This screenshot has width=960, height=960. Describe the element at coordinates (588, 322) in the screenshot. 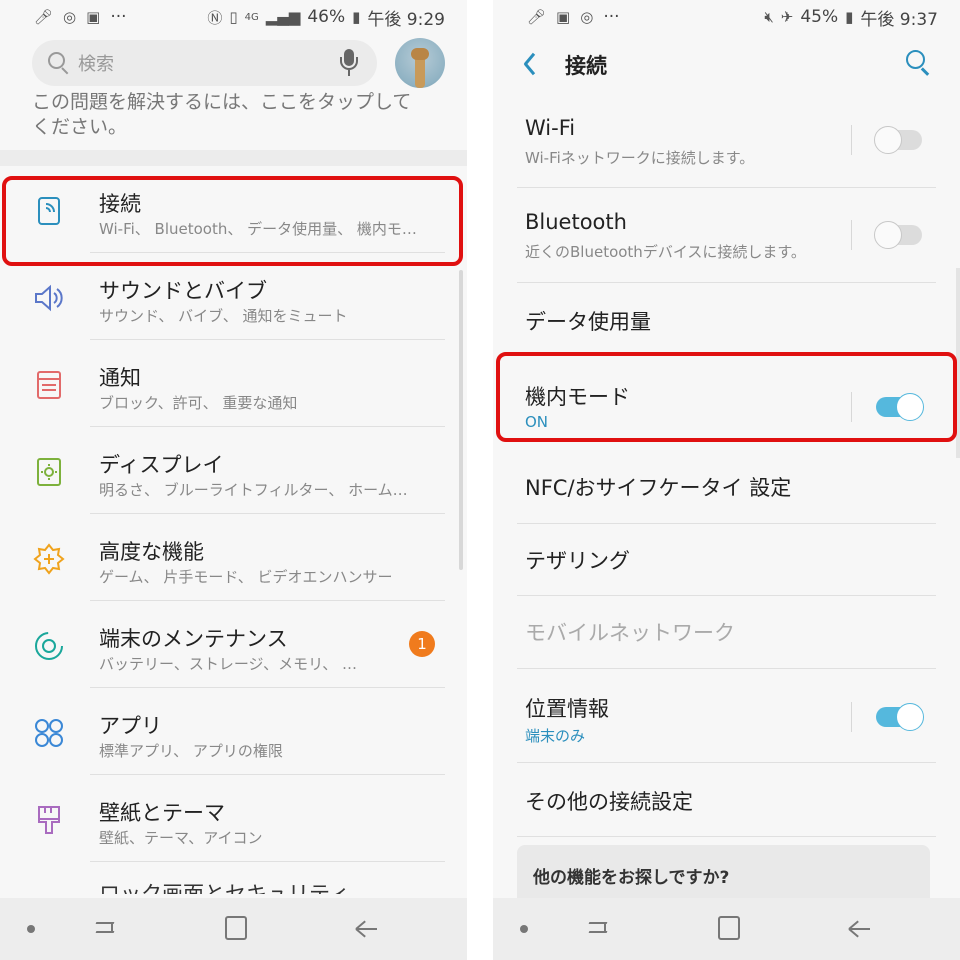

I see `setting-title: データ使用量` at that location.